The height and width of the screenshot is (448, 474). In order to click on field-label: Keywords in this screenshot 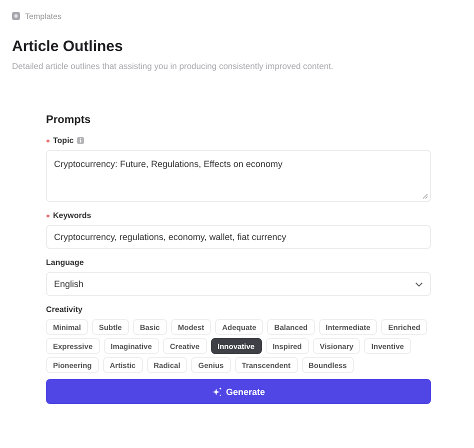, I will do `click(72, 215)`.